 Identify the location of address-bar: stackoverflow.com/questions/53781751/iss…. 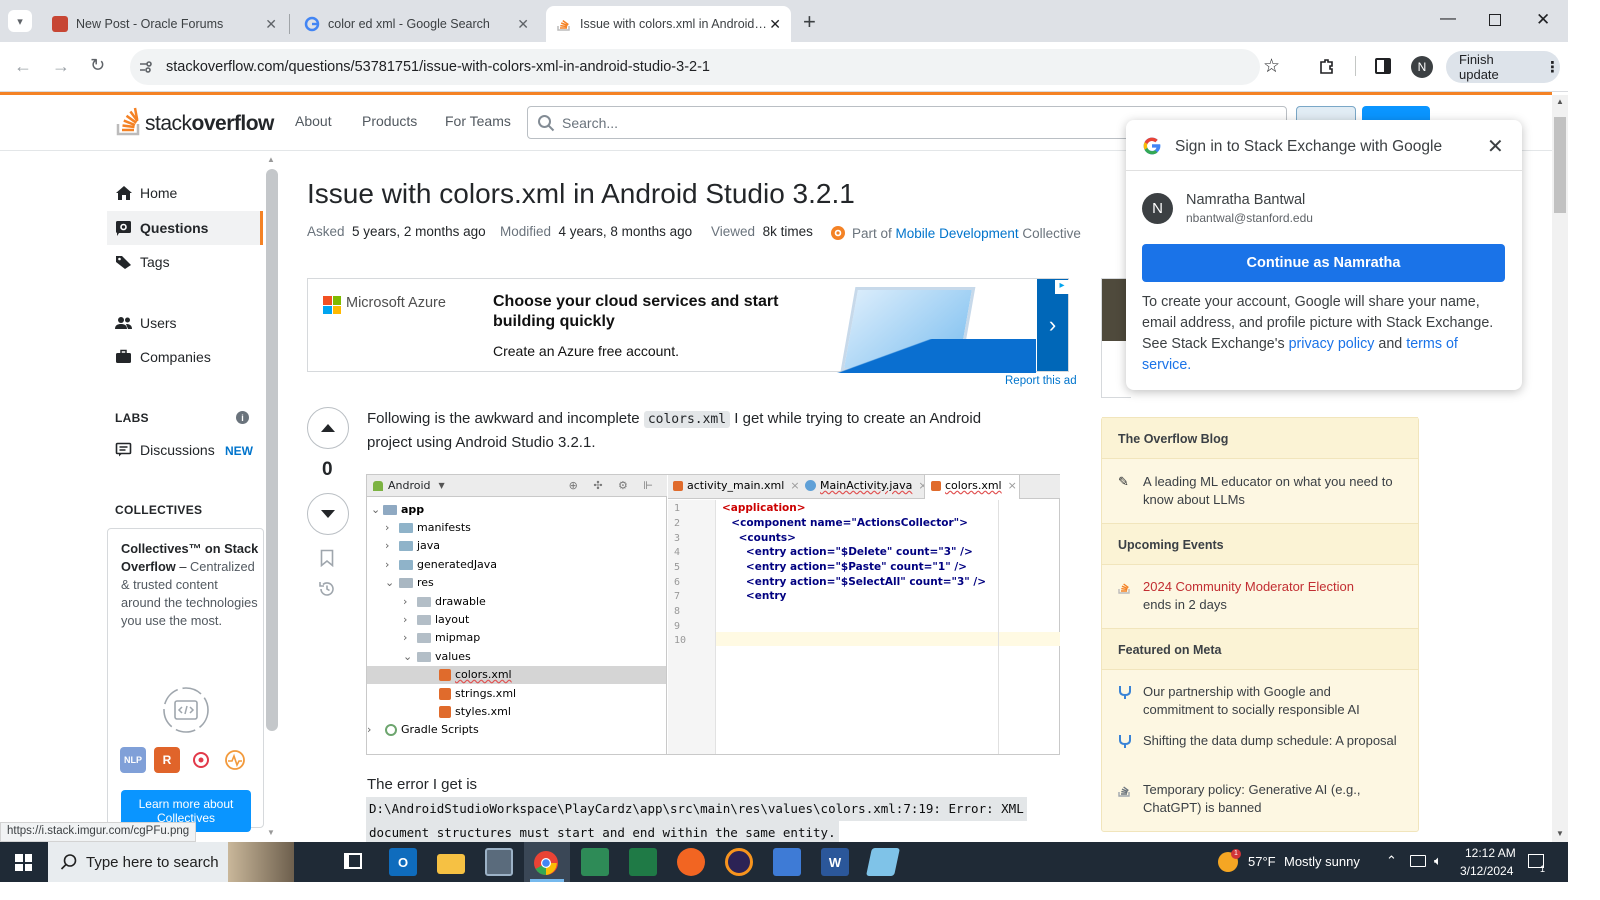
(695, 67).